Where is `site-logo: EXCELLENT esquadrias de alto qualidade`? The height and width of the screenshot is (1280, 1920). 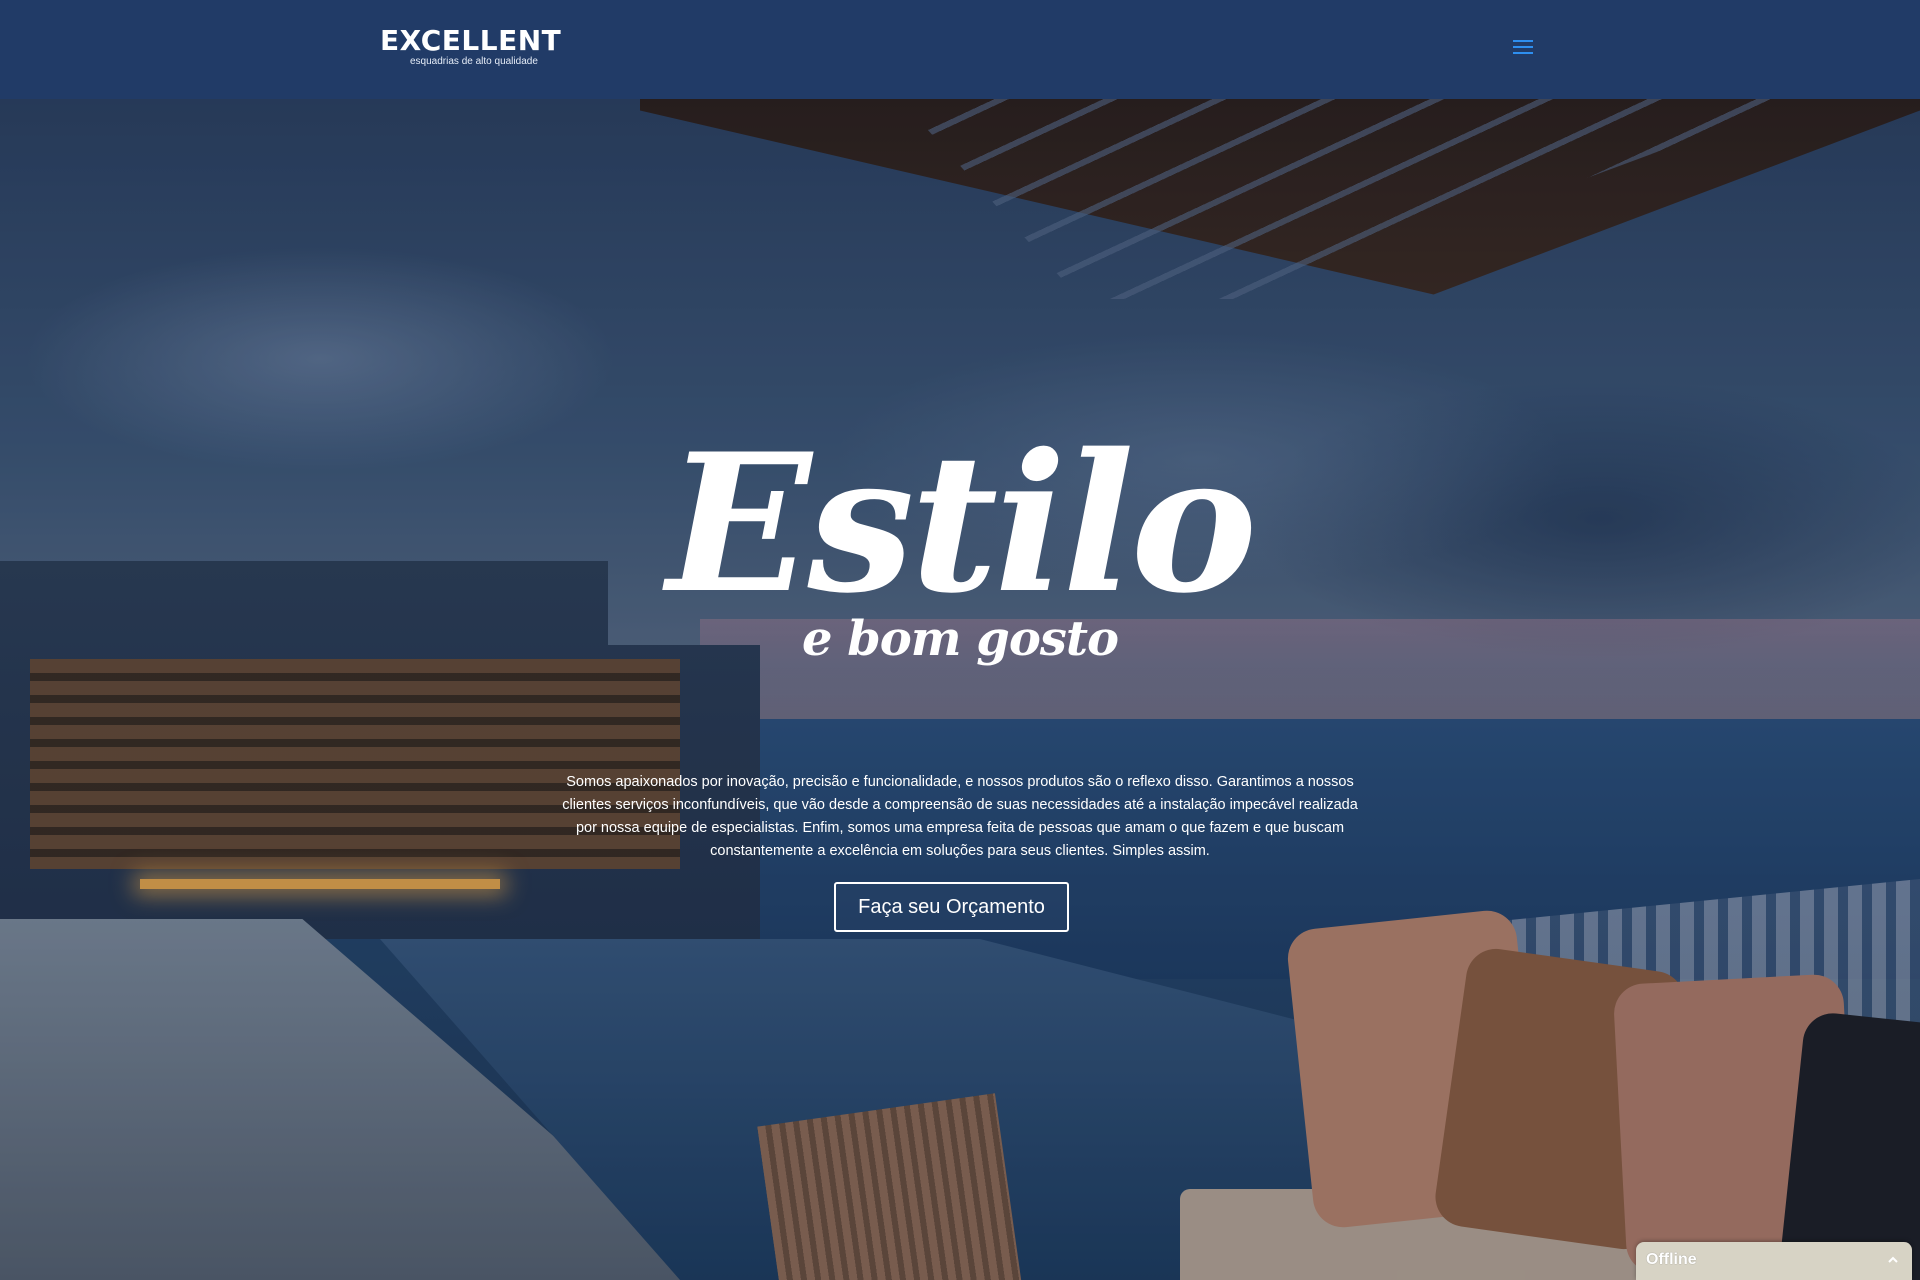 site-logo: EXCELLENT esquadrias de alto qualidade is located at coordinates (475, 48).